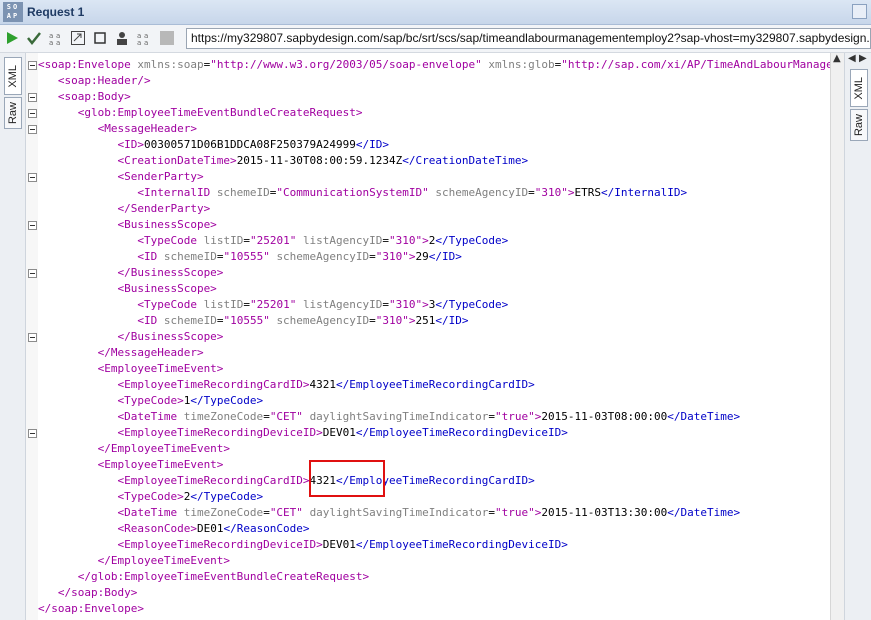 The height and width of the screenshot is (620, 871). I want to click on xml-token: daylightSavingTimeIndicator, so click(399, 416).